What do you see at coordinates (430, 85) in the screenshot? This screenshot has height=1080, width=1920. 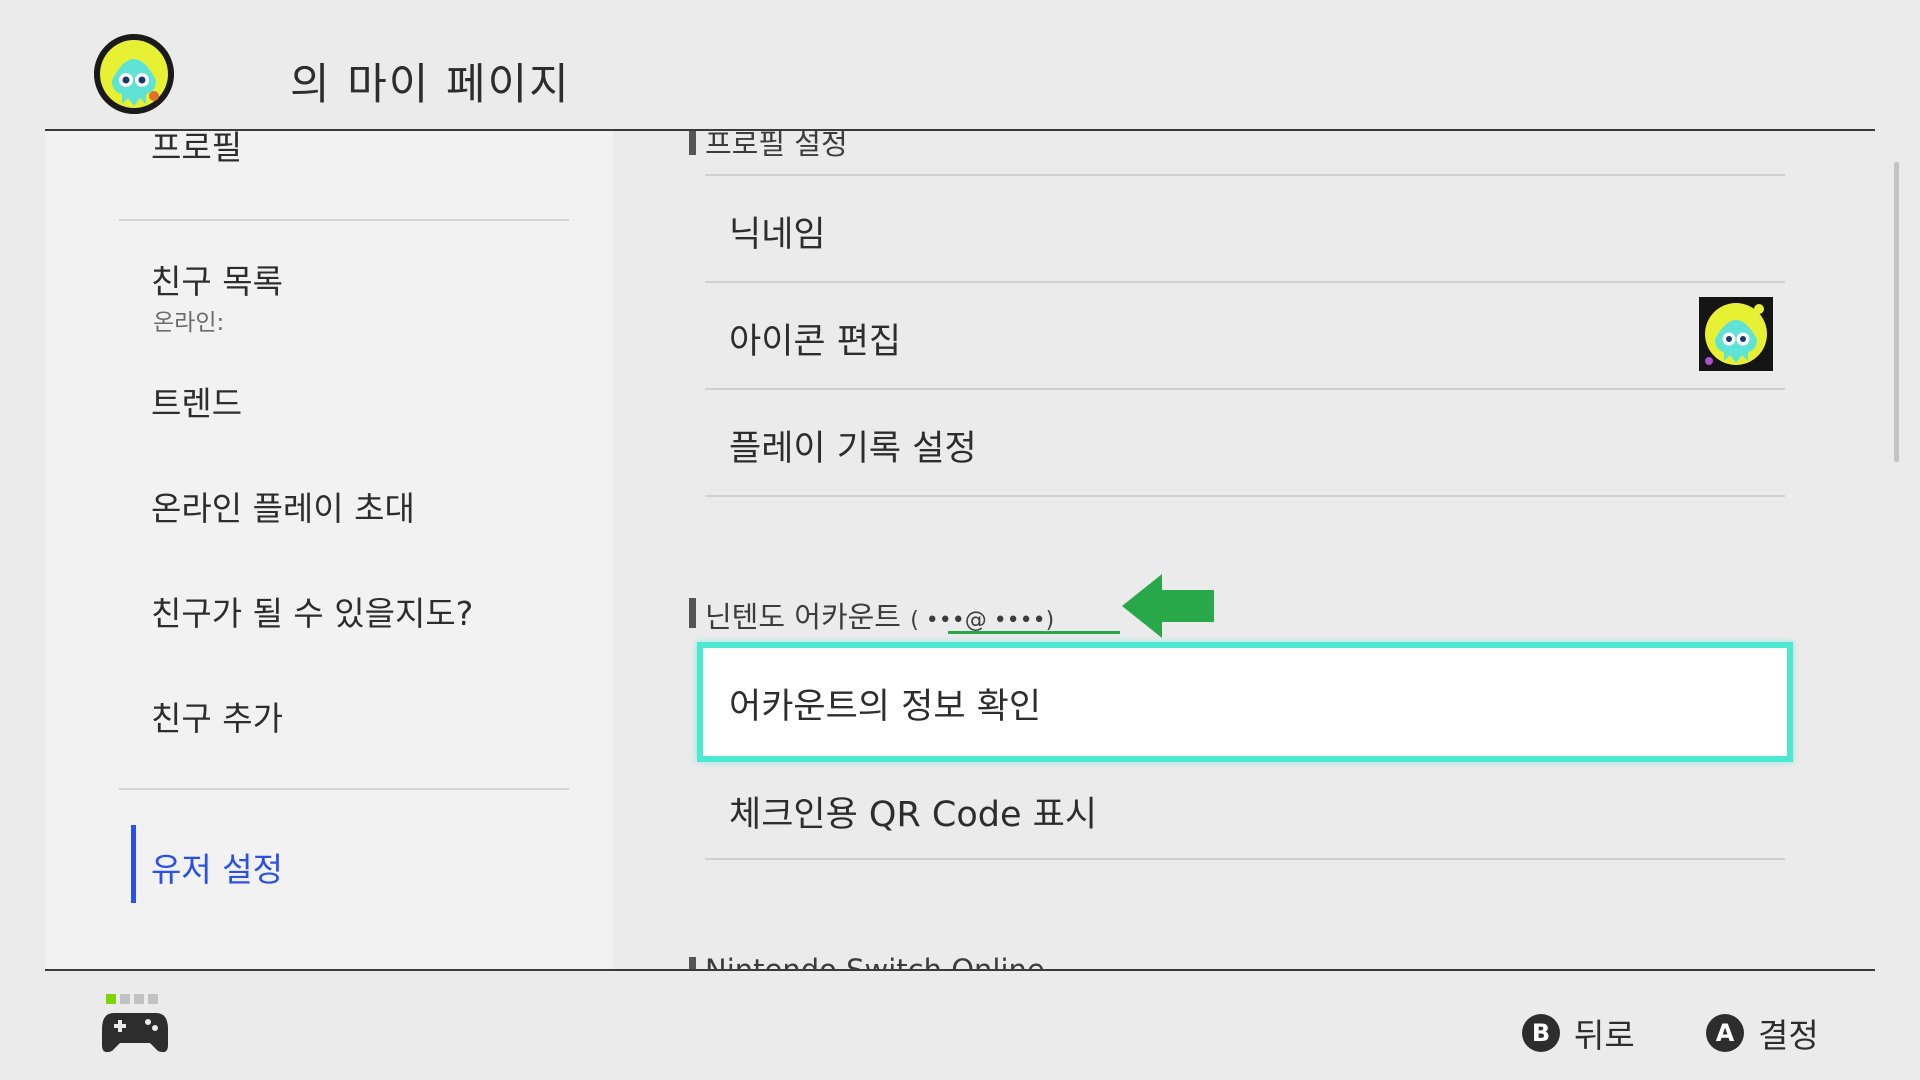 I see `page-title: 의 마이 페이지` at bounding box center [430, 85].